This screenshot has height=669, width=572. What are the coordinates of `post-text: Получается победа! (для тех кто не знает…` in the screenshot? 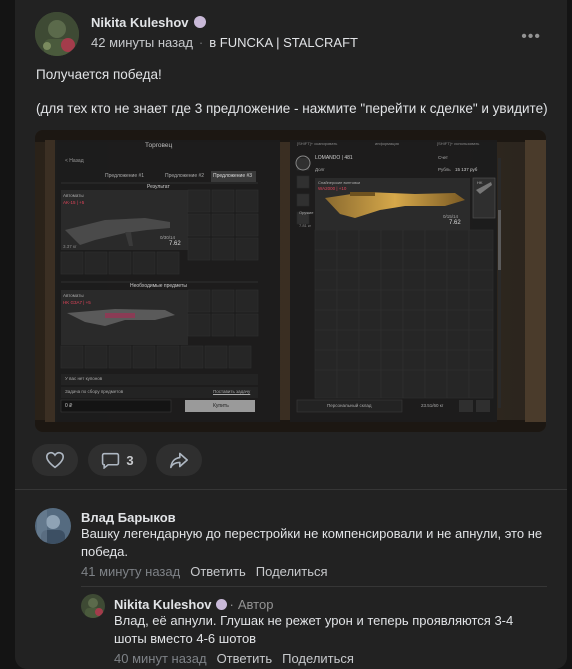 It's located at (296, 91).